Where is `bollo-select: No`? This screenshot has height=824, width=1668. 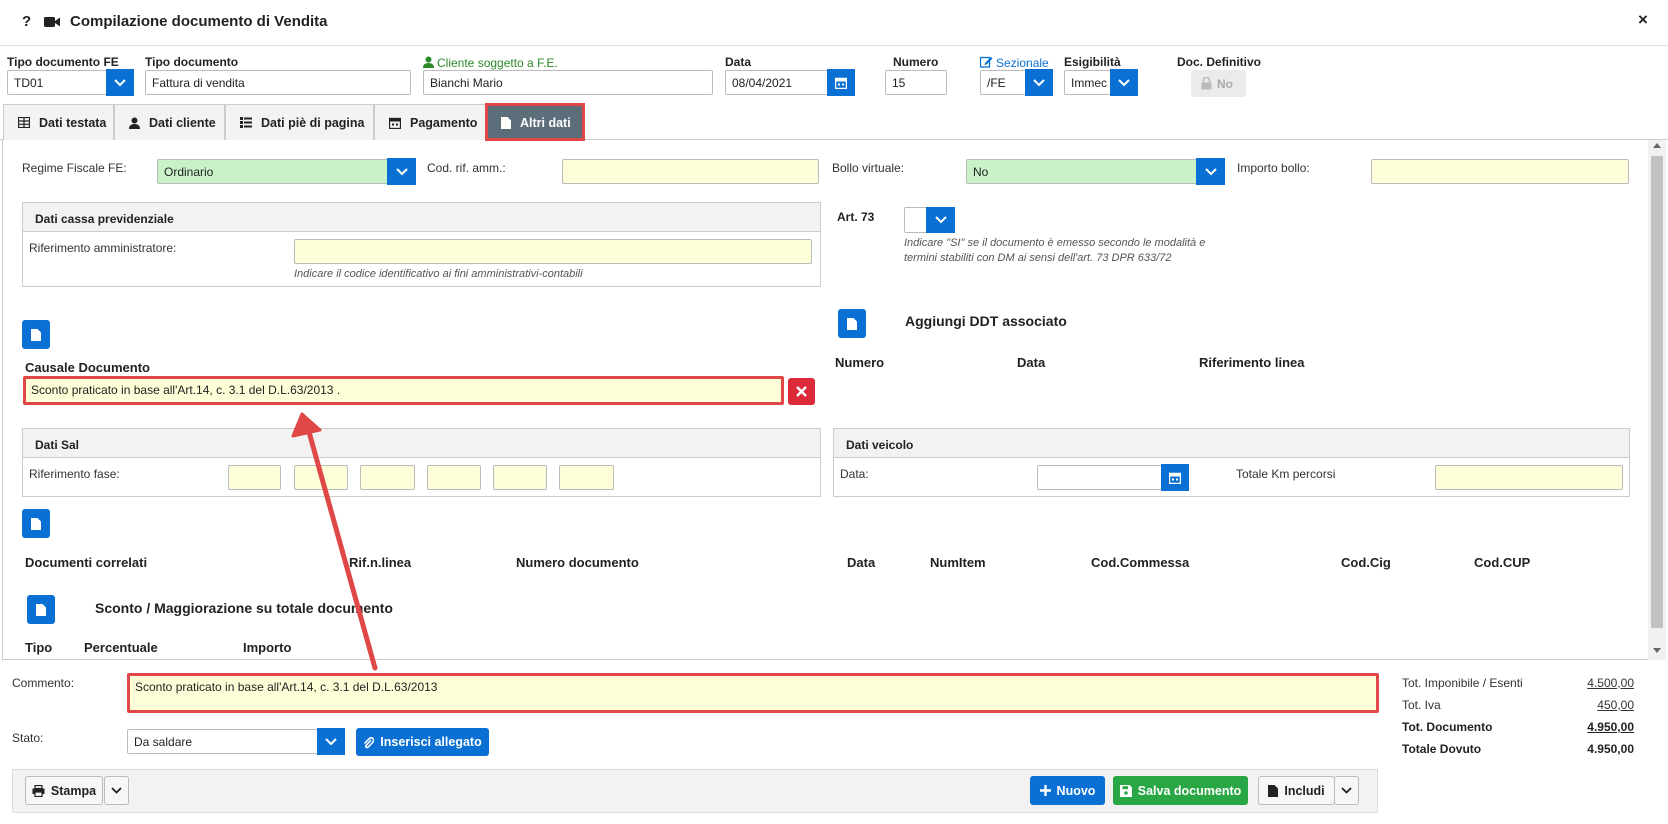 bollo-select: No is located at coordinates (1082, 171).